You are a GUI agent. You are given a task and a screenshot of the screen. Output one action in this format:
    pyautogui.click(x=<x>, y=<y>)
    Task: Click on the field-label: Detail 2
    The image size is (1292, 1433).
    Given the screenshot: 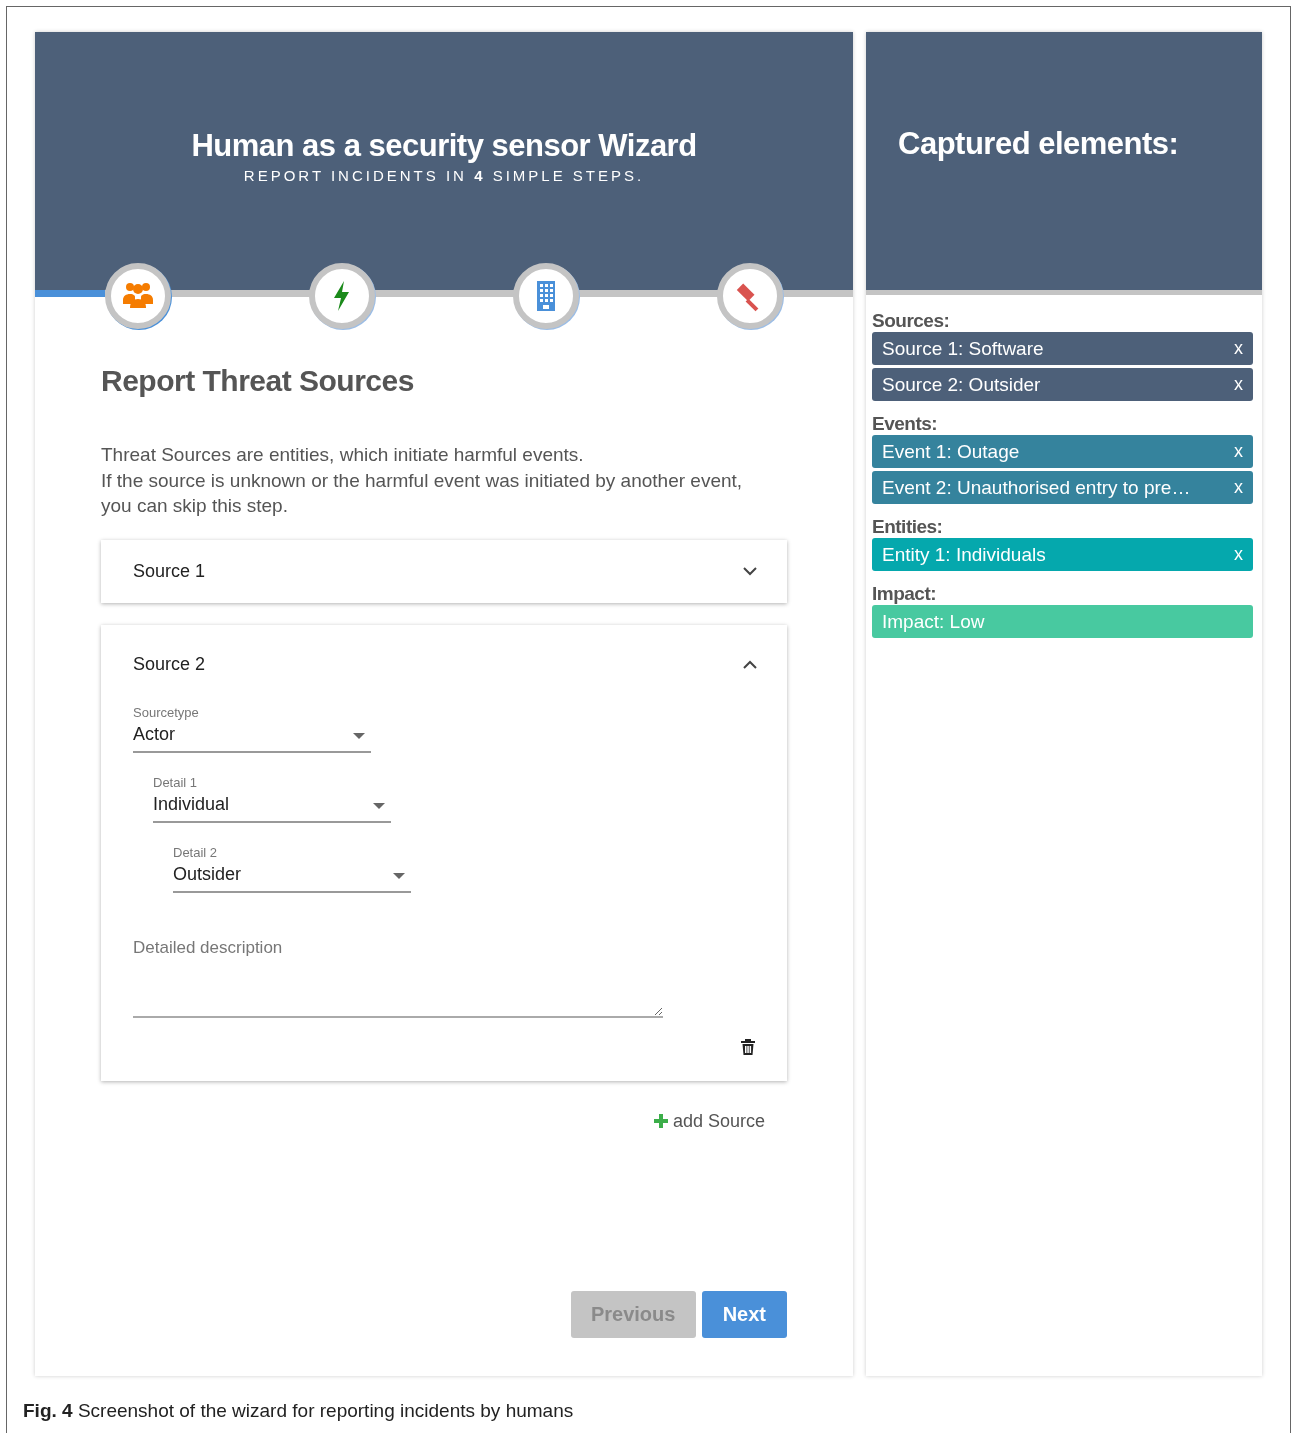 What is the action you would take?
    pyautogui.click(x=196, y=852)
    